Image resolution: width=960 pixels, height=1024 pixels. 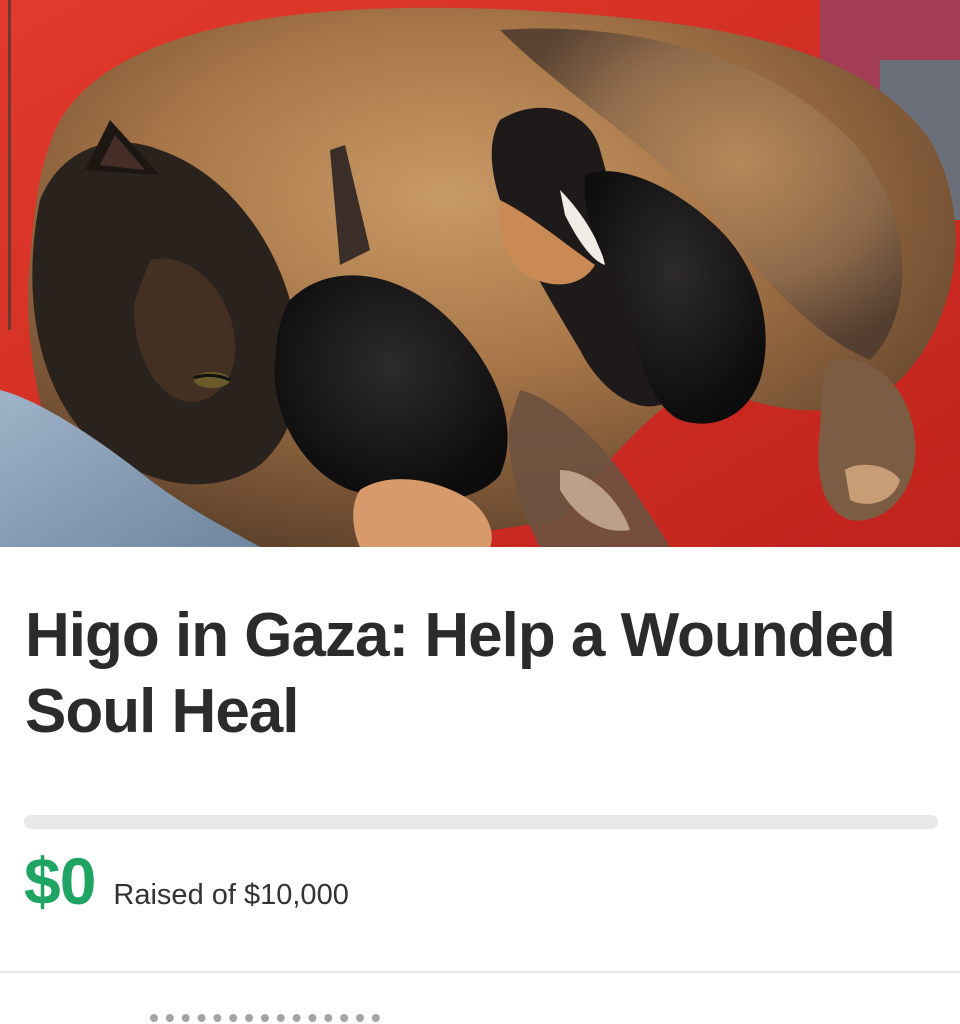 I want to click on amount-raised-summary: $0 Raised of $10,000, so click(x=186, y=881).